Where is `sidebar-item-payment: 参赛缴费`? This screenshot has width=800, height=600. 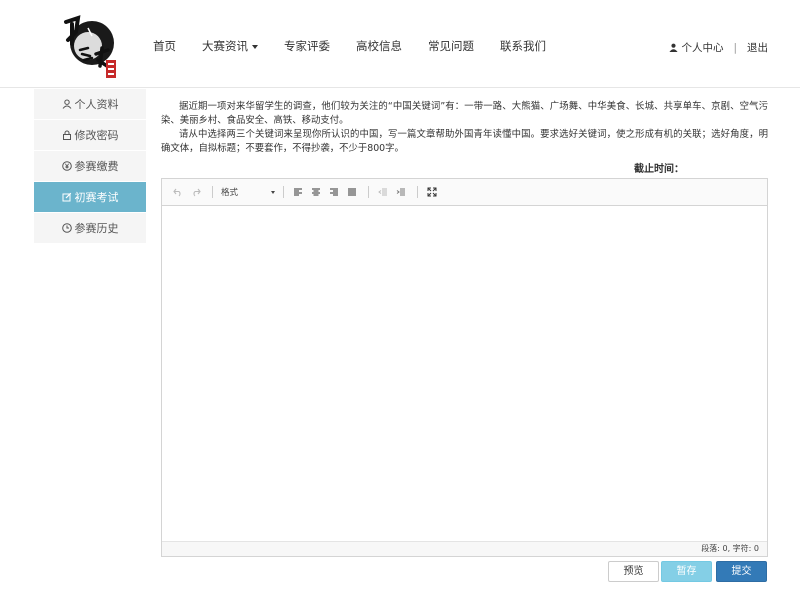
sidebar-item-payment: 参赛缴费 is located at coordinates (90, 166).